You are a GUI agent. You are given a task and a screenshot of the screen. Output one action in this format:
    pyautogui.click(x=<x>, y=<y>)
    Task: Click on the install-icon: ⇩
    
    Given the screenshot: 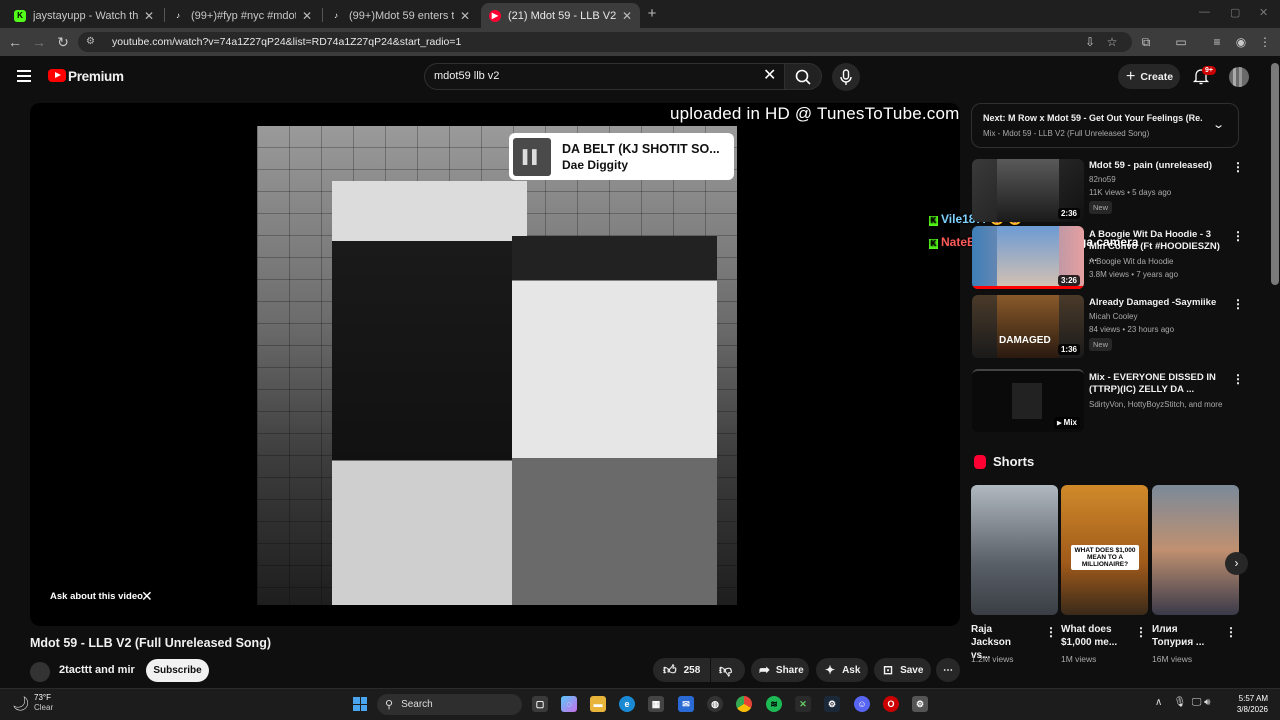 What is the action you would take?
    pyautogui.click(x=1090, y=42)
    